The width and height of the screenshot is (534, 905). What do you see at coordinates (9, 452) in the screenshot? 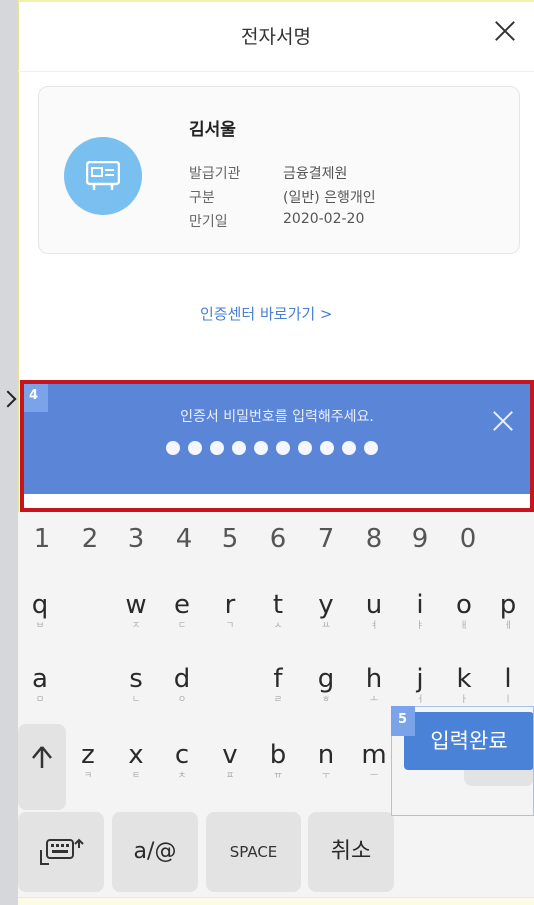
I see `left-gutter` at bounding box center [9, 452].